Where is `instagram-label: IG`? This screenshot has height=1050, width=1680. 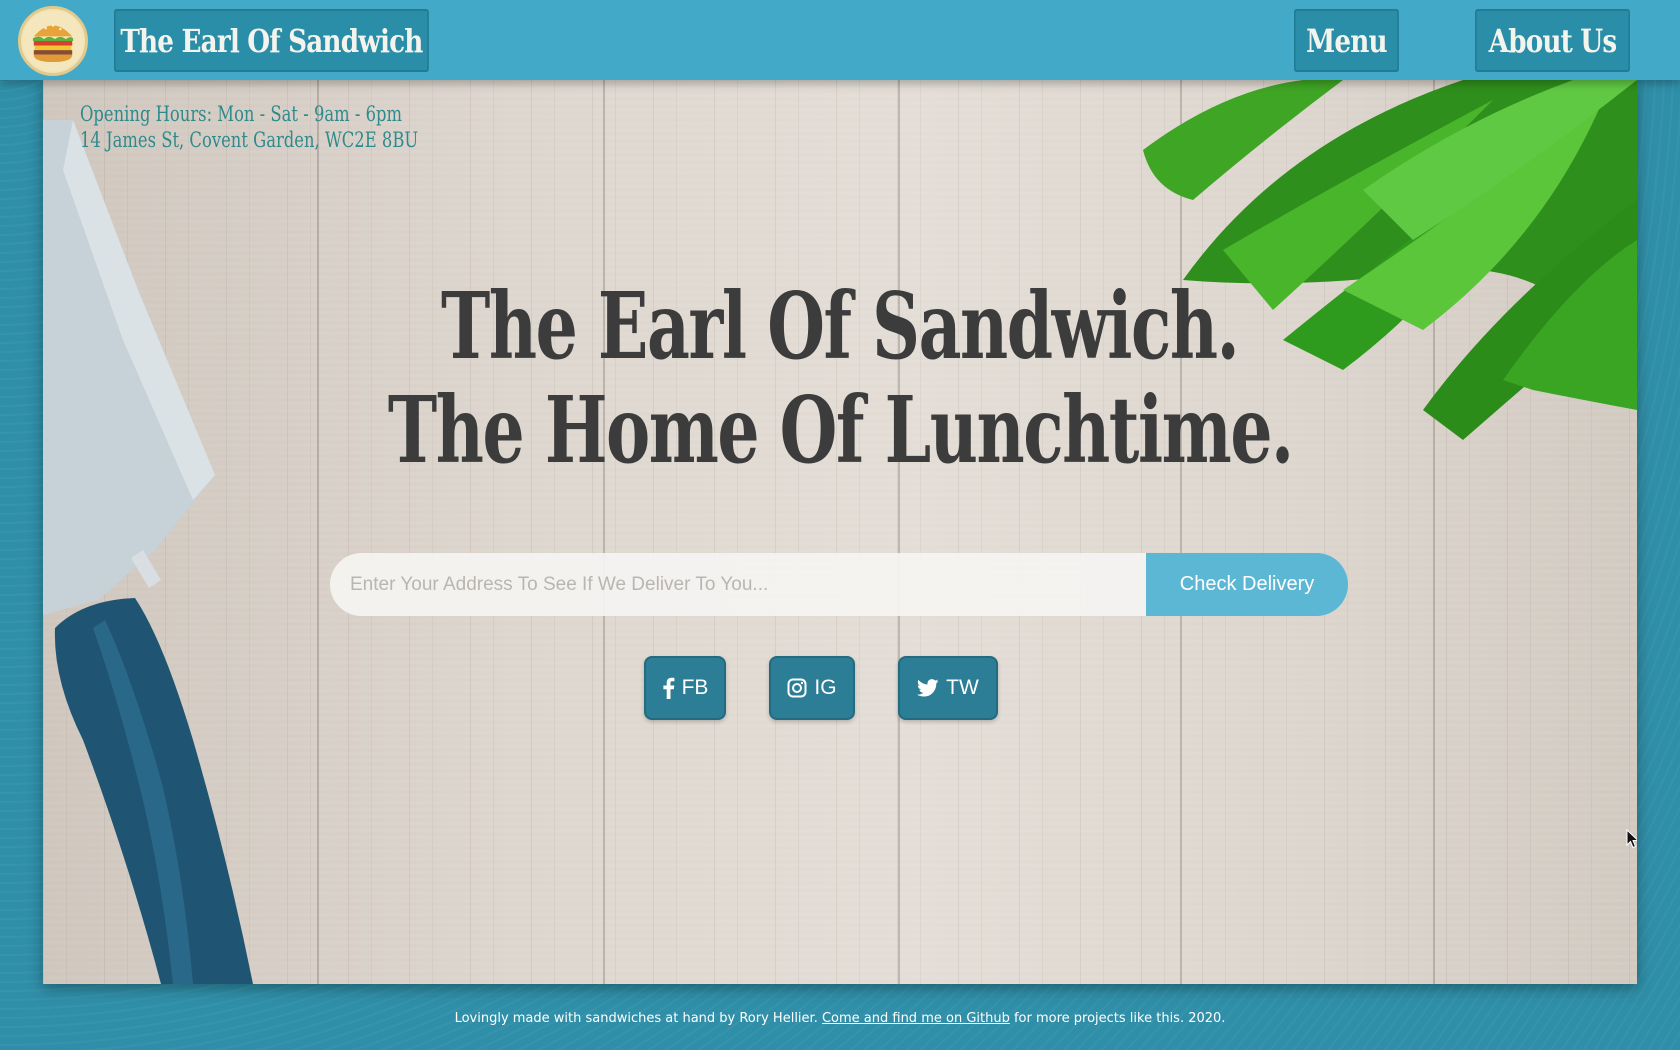
instagram-label: IG is located at coordinates (825, 687).